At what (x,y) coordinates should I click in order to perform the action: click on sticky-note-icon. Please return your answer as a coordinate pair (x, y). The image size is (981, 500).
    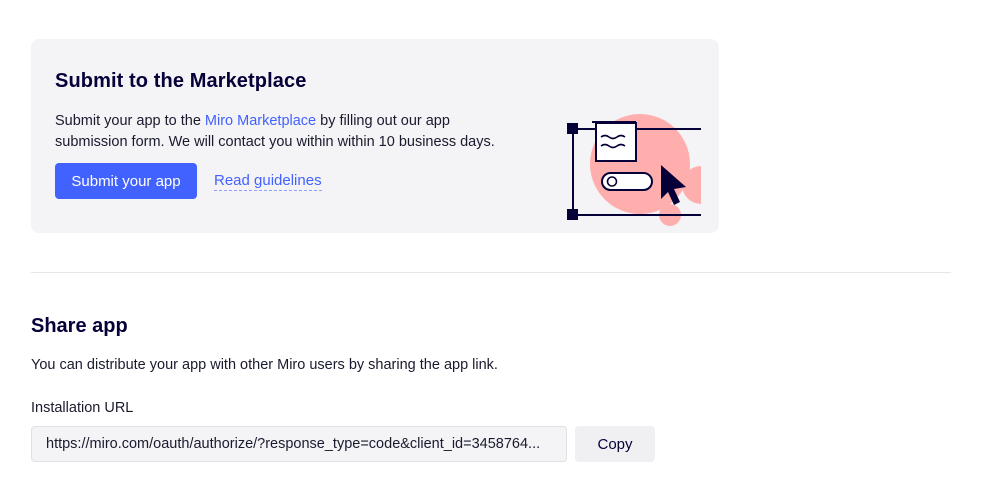
    Looking at the image, I should click on (614, 141).